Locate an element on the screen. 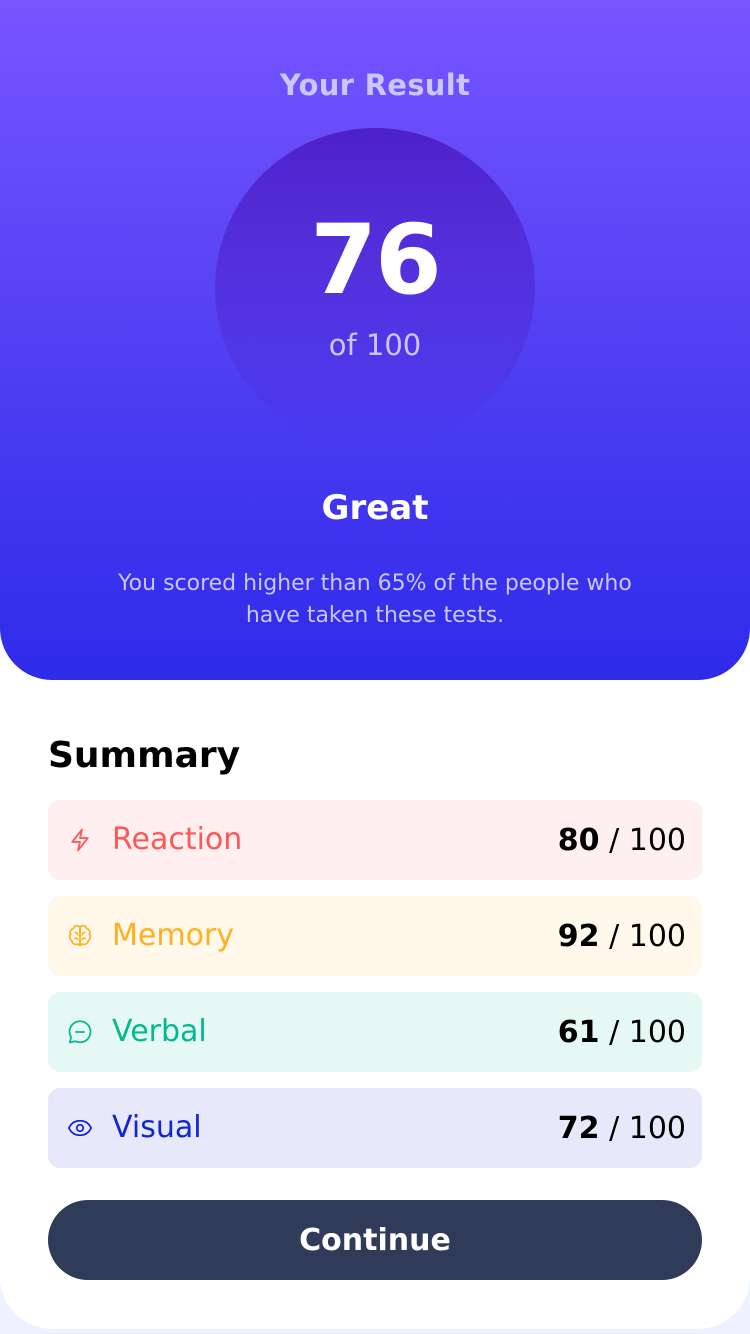 Image resolution: width=750 pixels, height=1334 pixels. score-circle: 76 of 100 is located at coordinates (375, 288).